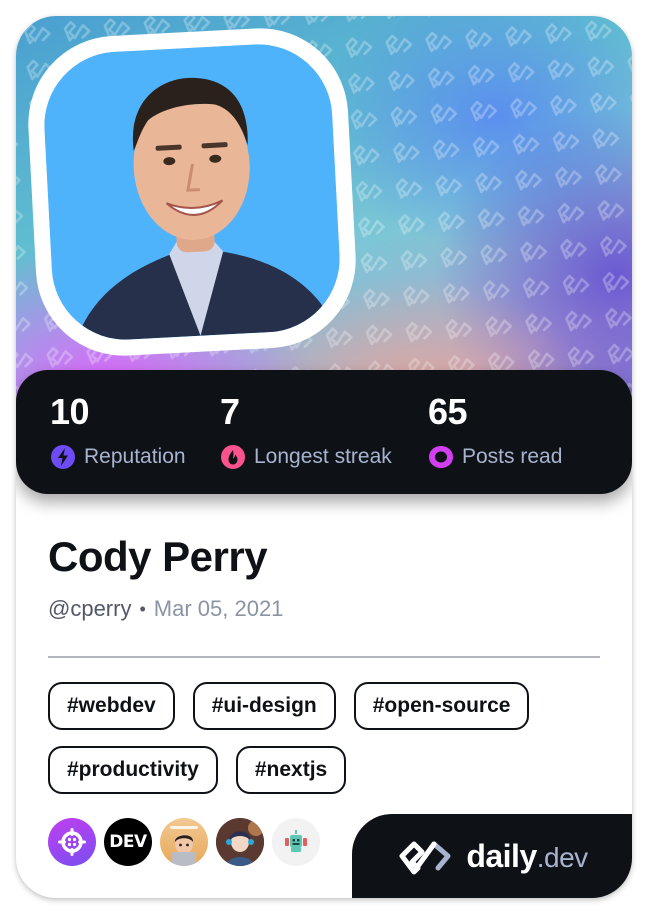 This screenshot has width=648, height=914. Describe the element at coordinates (264, 706) in the screenshot. I see `tag-ui-design: #ui-design` at that location.